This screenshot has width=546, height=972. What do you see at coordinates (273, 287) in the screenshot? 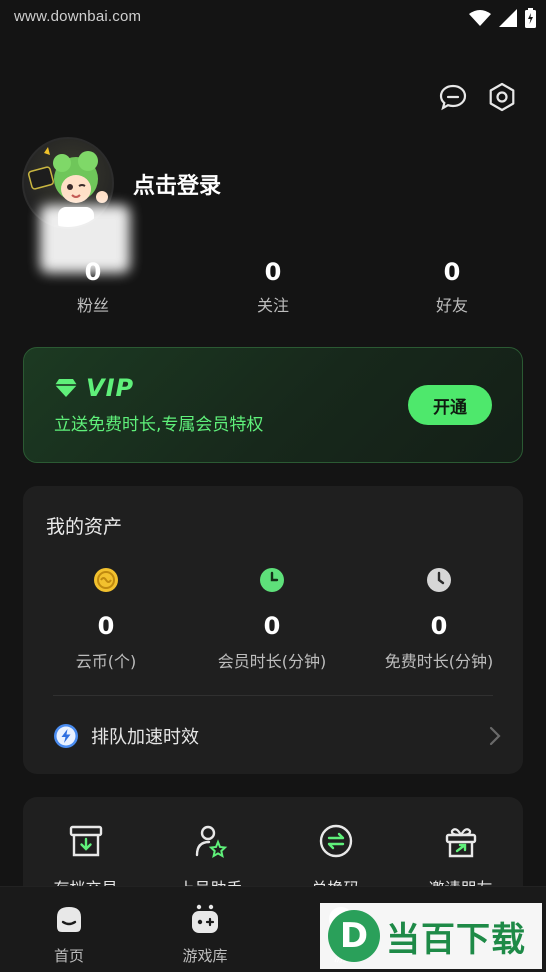
I see `stat-following: 0 关注` at bounding box center [273, 287].